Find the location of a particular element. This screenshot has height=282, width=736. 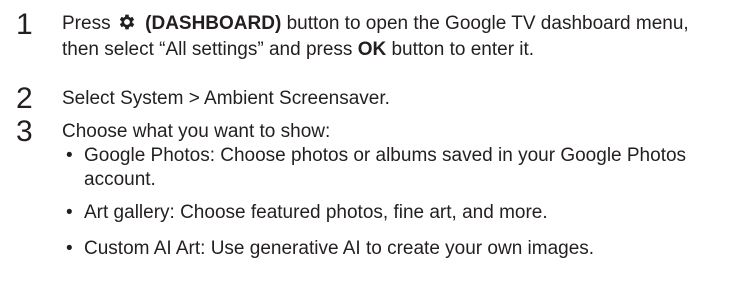

ok-button-name: OK is located at coordinates (372, 49).